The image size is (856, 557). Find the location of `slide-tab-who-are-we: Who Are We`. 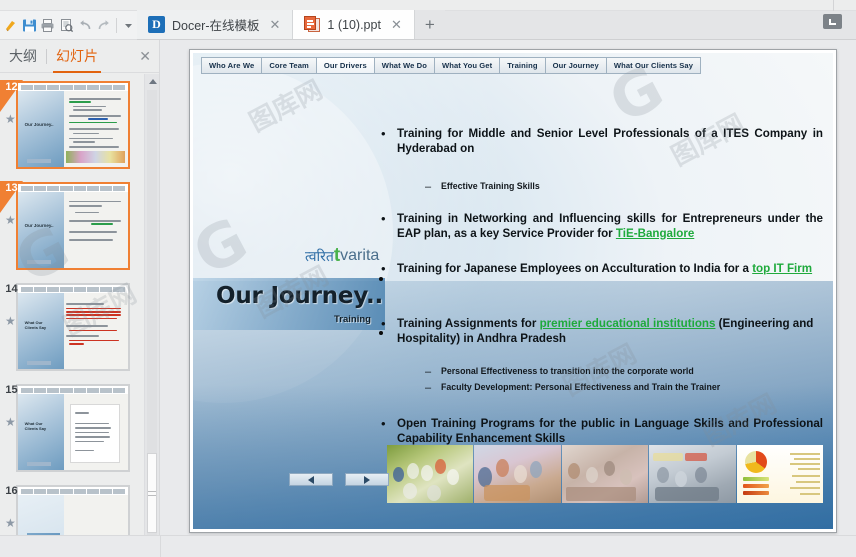

slide-tab-who-are-we: Who Are We is located at coordinates (232, 65).